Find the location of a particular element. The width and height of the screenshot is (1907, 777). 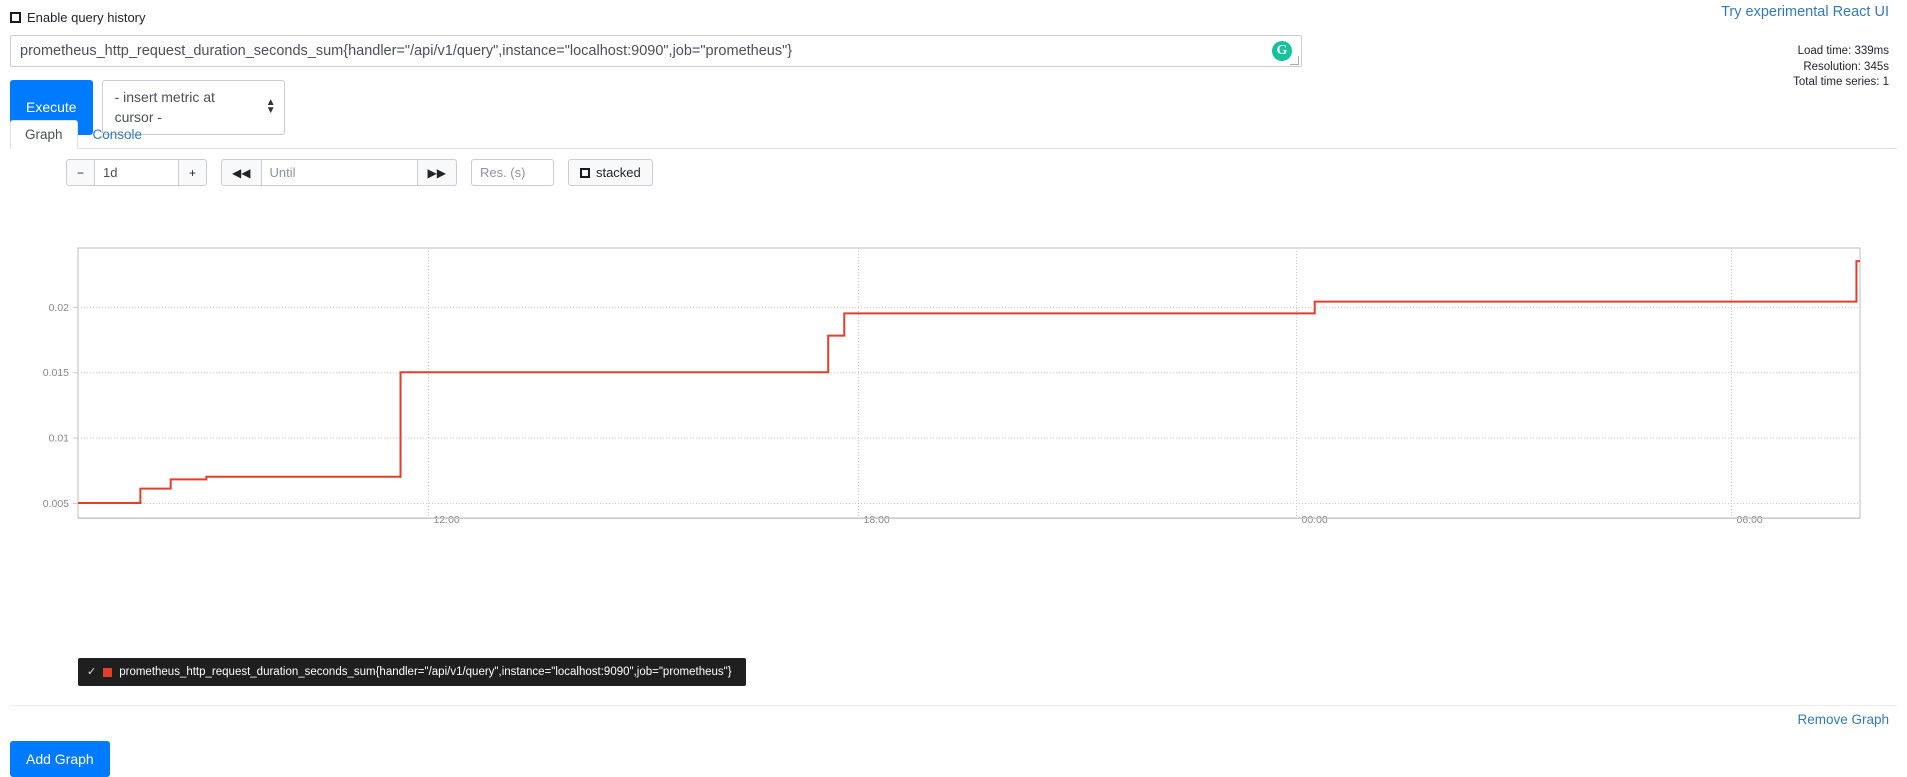

footer-divider is located at coordinates (953, 705).